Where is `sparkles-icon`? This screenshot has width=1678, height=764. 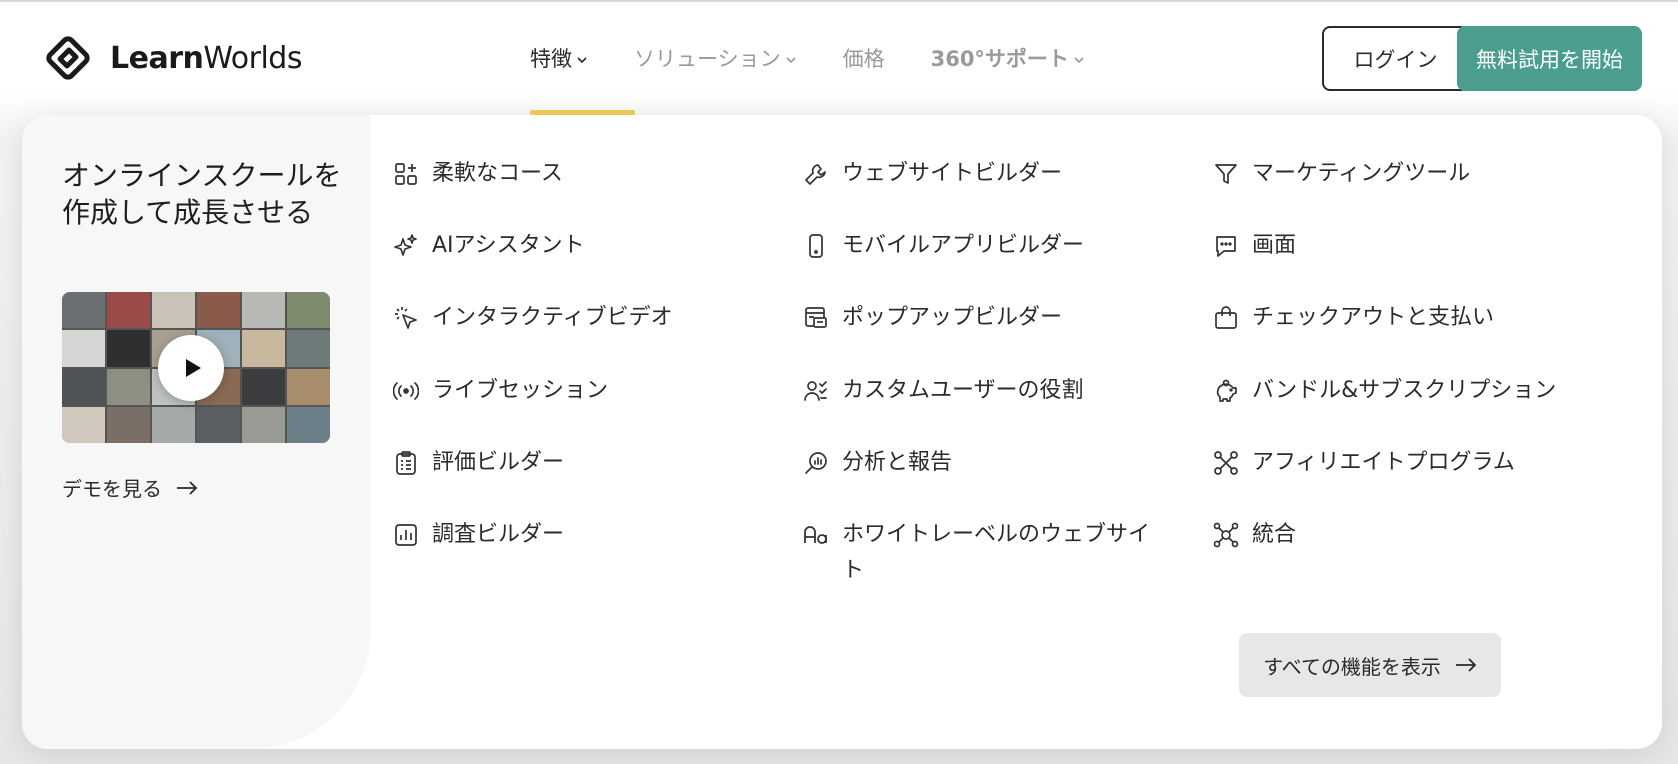
sparkles-icon is located at coordinates (406, 246).